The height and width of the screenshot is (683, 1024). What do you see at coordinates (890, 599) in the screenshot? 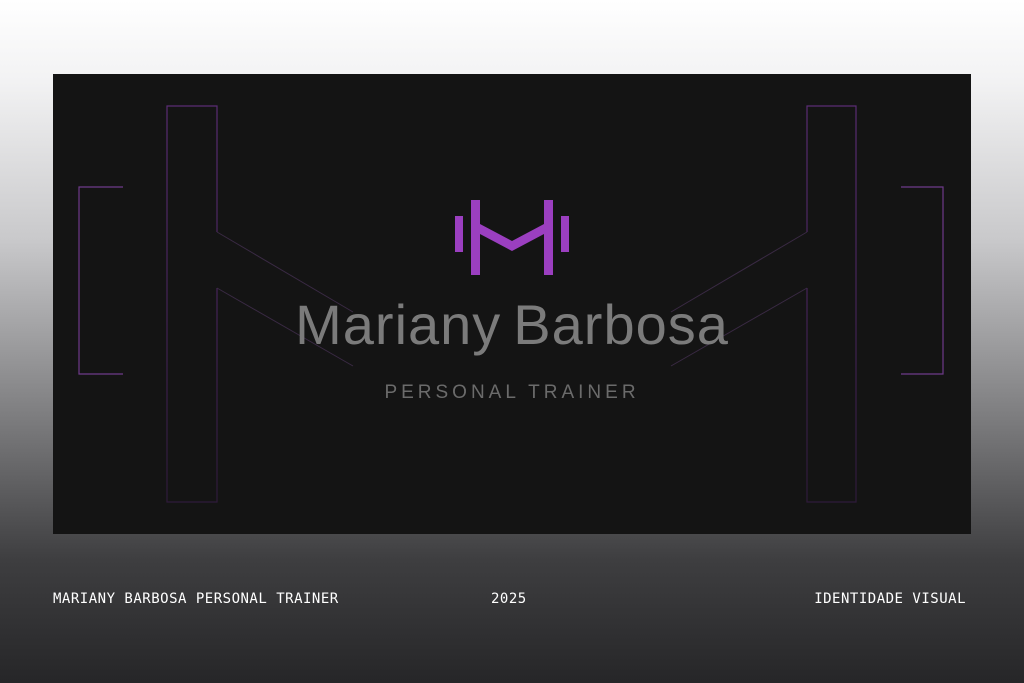
I see `footer-category: IDENTIDADE VISUAL` at bounding box center [890, 599].